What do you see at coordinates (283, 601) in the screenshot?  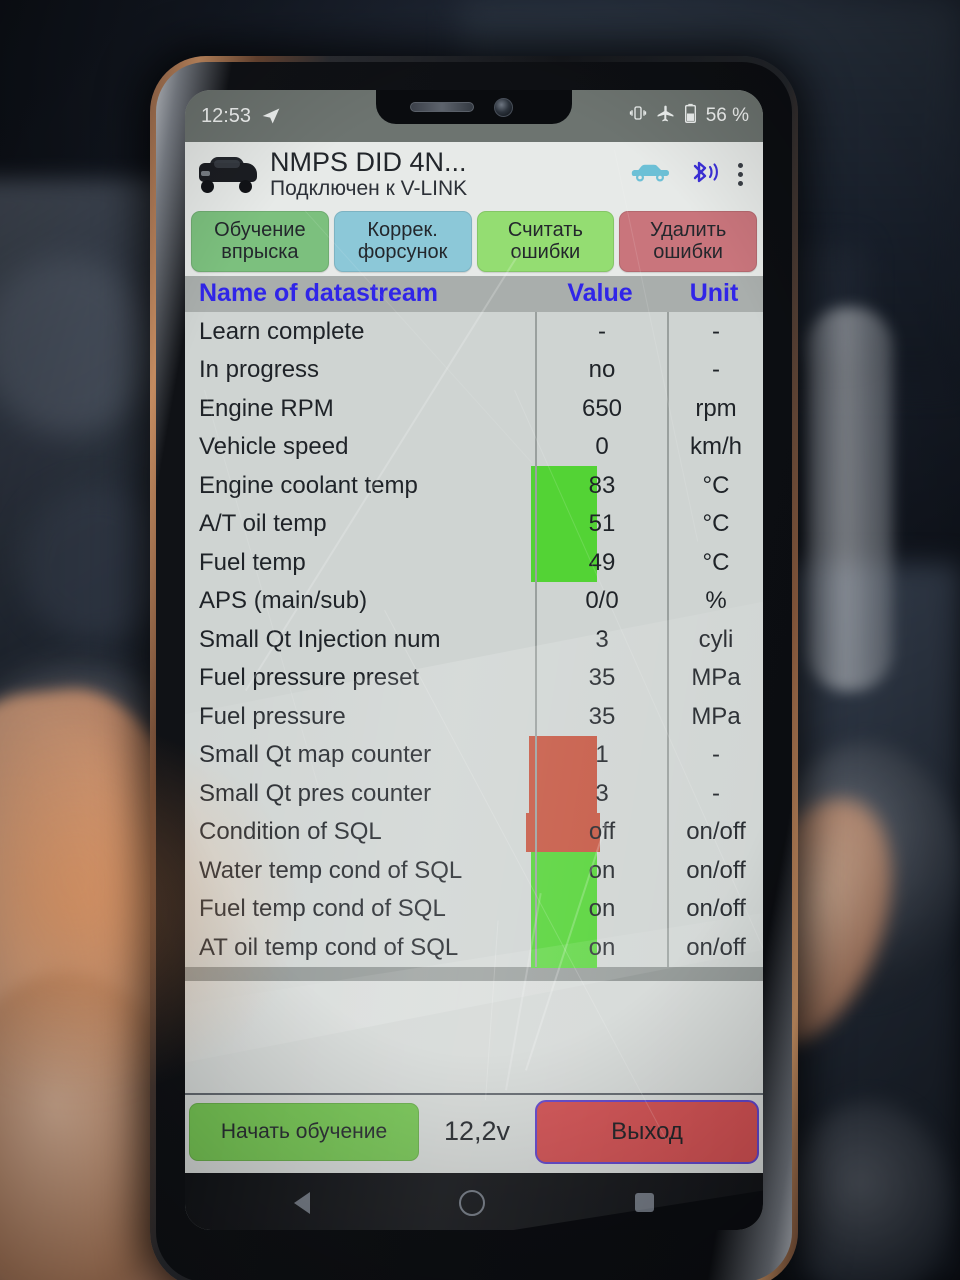 I see `datastream-name: APS (main/sub)` at bounding box center [283, 601].